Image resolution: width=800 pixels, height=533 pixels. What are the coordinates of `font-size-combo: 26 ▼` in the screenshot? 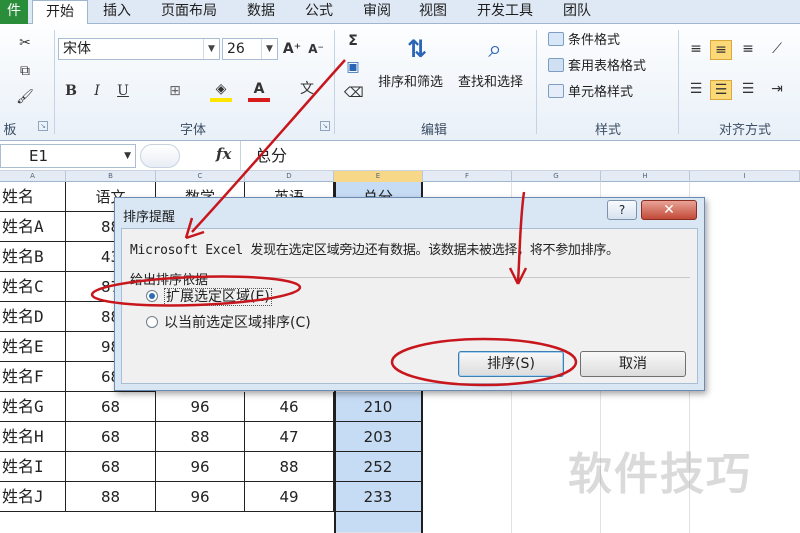 It's located at (250, 49).